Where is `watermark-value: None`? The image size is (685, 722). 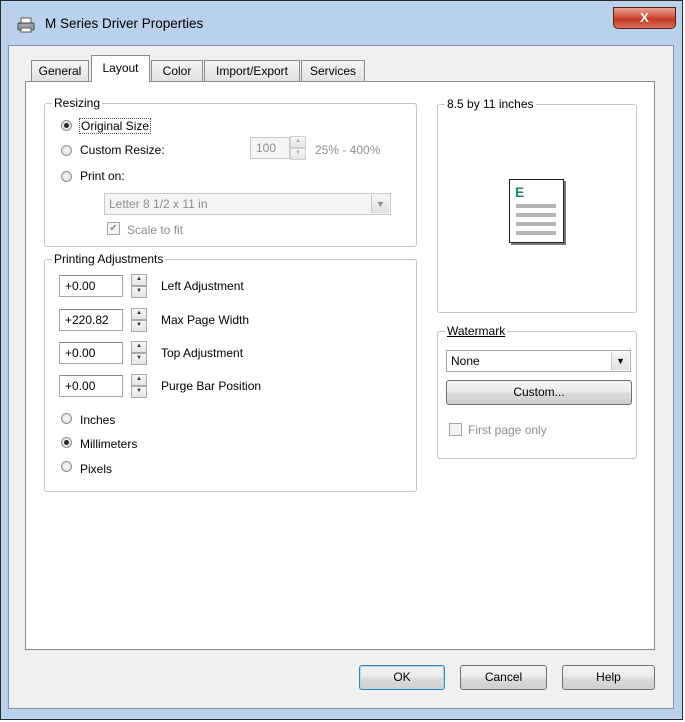 watermark-value: None is located at coordinates (465, 361).